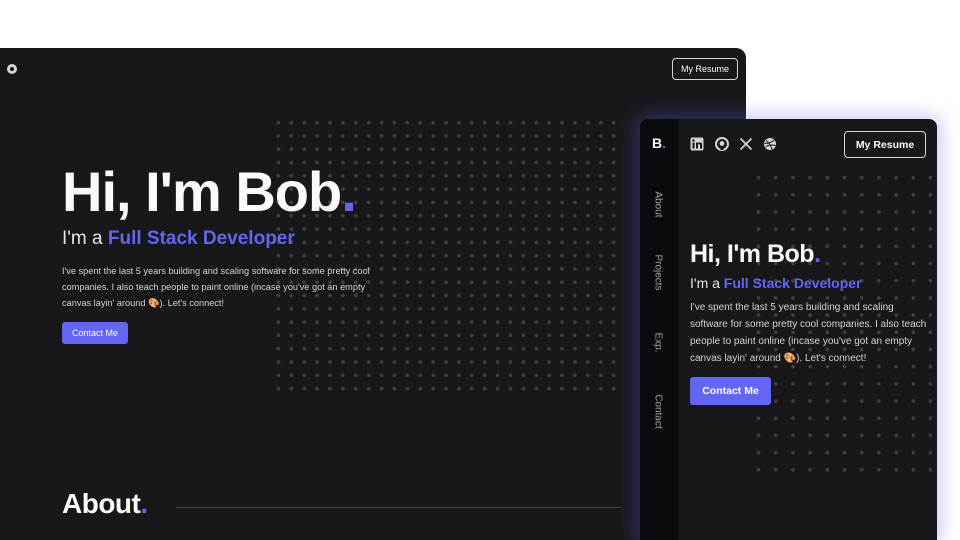  I want to click on logo-period: ., so click(664, 143).